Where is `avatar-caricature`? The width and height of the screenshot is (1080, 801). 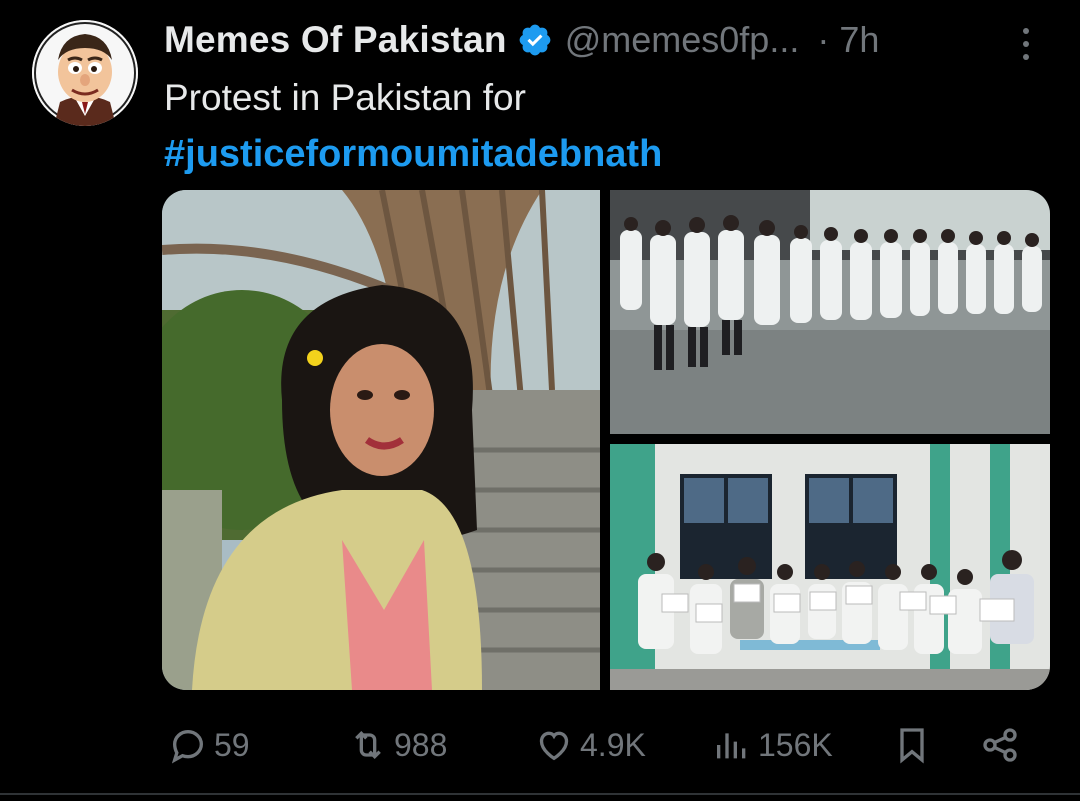
avatar-caricature is located at coordinates (85, 73).